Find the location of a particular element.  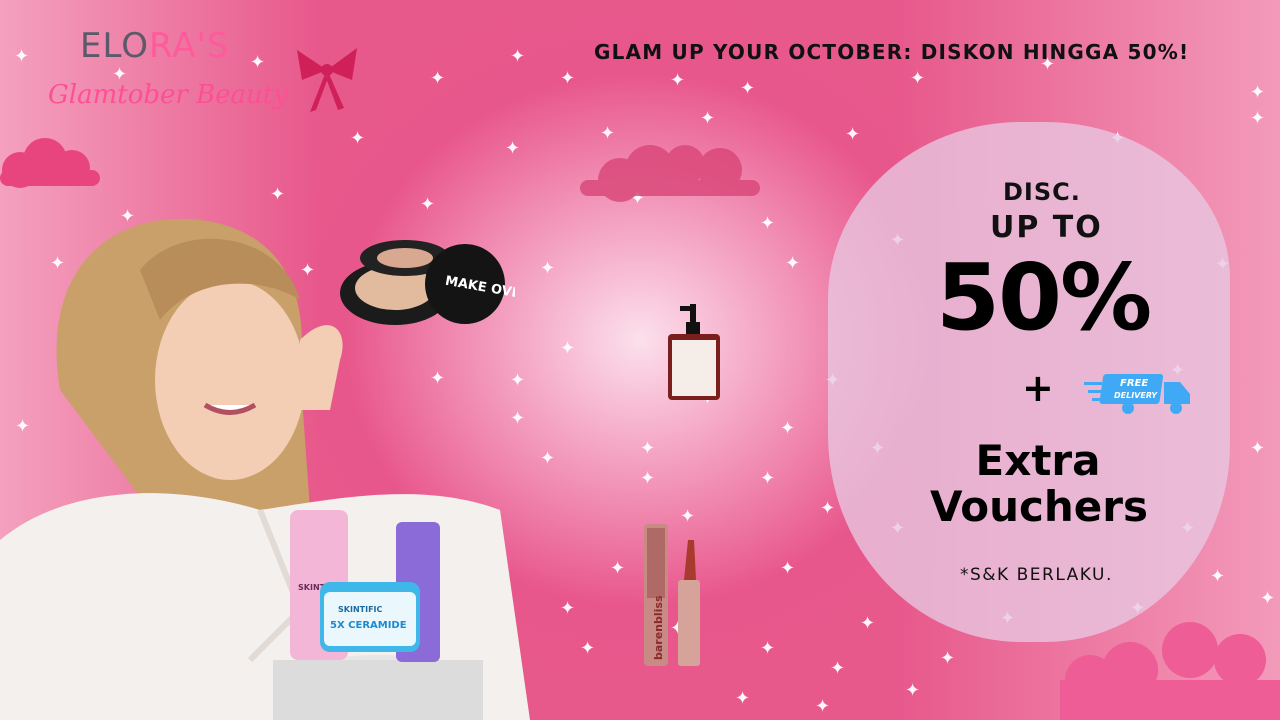

cloud-center-icon is located at coordinates (670, 173).